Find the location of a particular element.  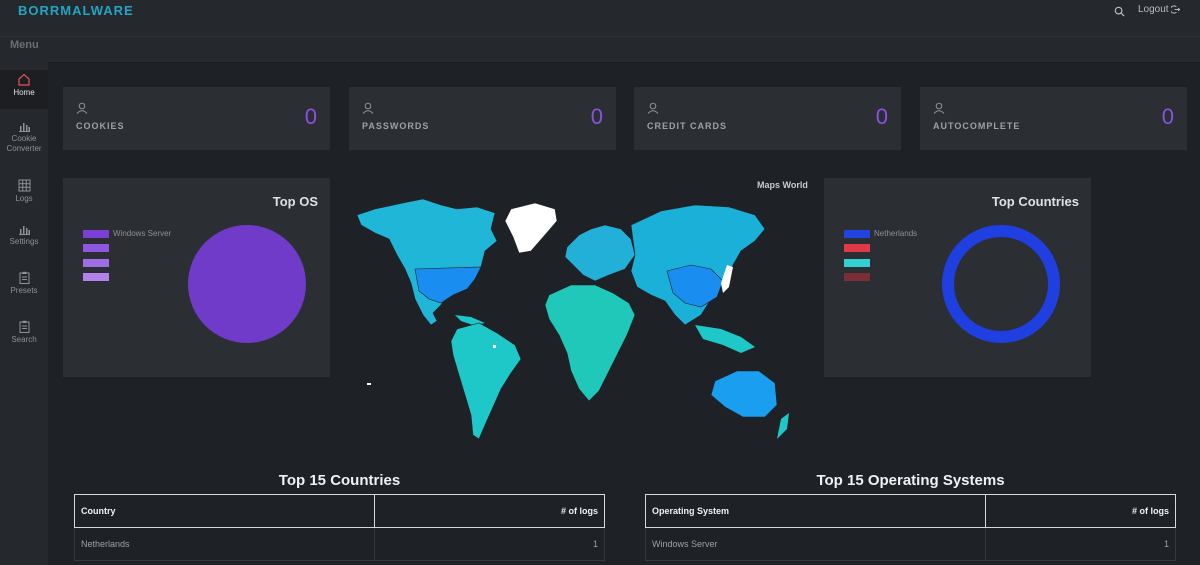

table-row: Netherlands 1 is located at coordinates (339, 544).